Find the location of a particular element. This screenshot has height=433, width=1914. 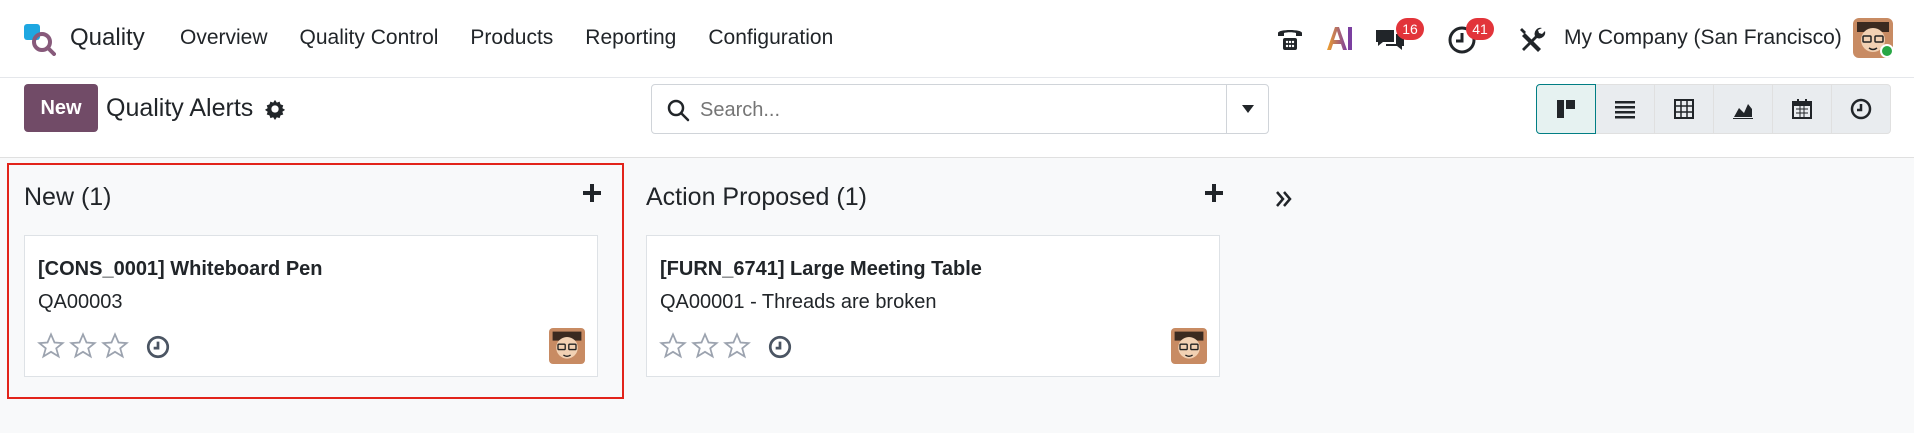

view-switcher is located at coordinates (1713, 109).